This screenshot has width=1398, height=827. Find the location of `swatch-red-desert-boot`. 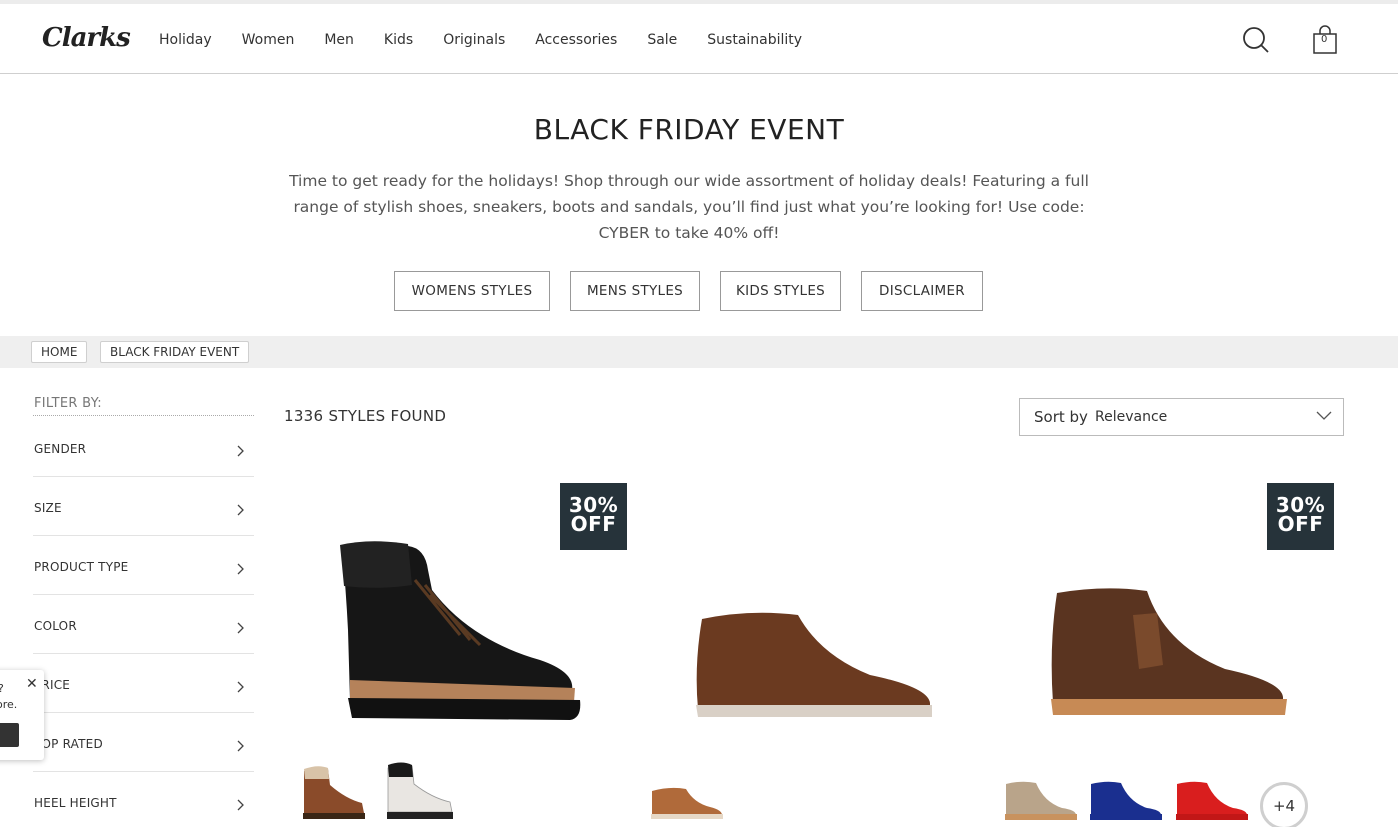

swatch-red-desert-boot is located at coordinates (1211, 801).